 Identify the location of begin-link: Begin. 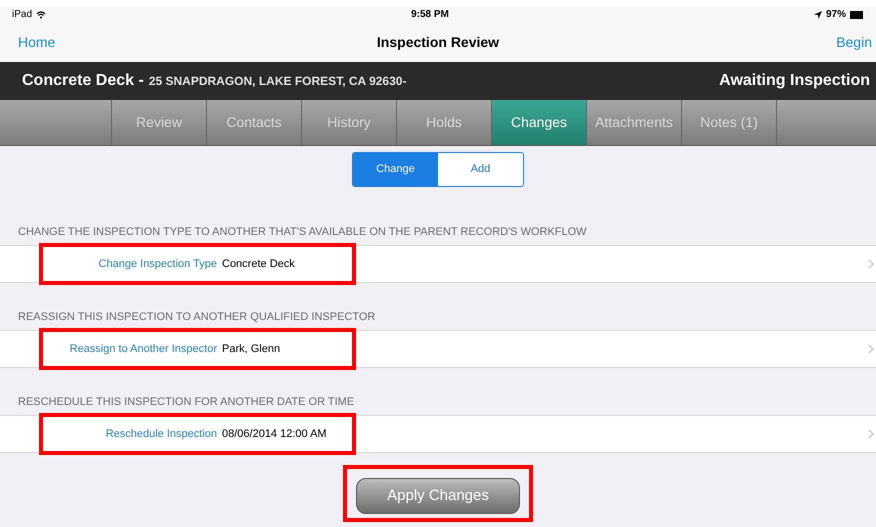
(854, 42).